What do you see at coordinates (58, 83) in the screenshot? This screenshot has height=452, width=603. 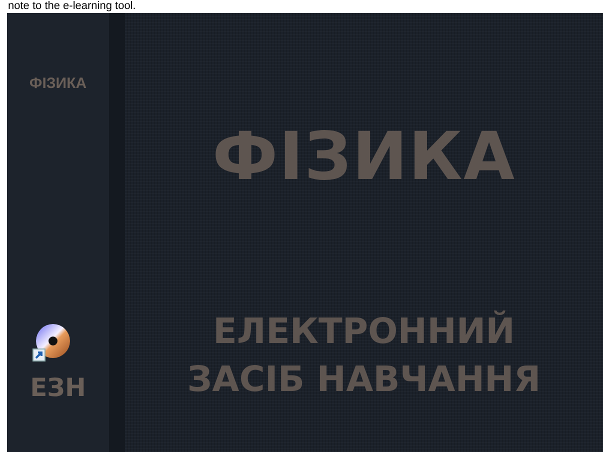 I see `spine-title: ФІЗИКА` at bounding box center [58, 83].